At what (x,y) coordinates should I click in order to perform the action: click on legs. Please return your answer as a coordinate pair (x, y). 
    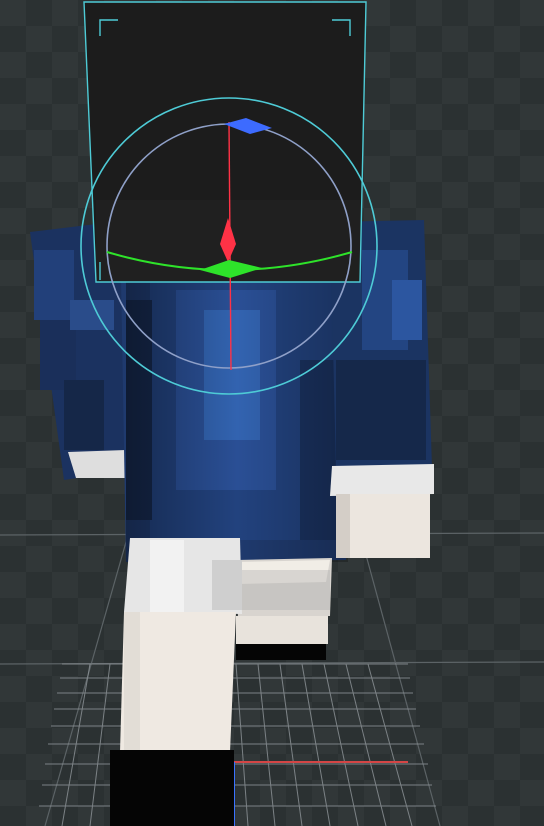
    Looking at the image, I should click on (283, 609).